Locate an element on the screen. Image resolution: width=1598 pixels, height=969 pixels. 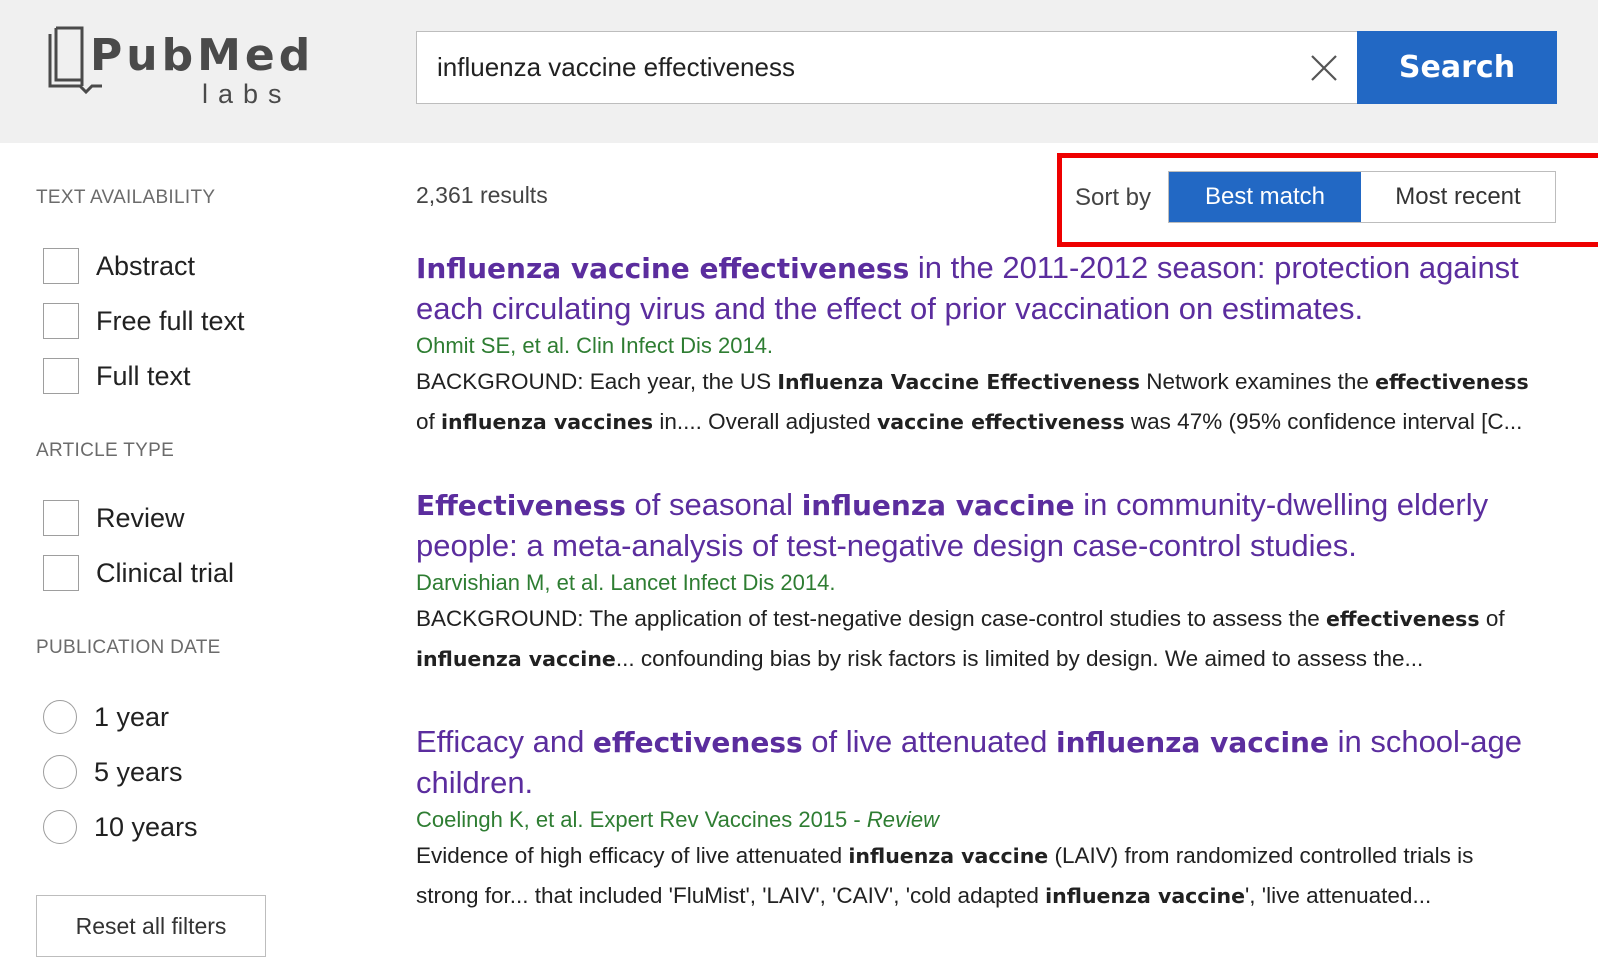
filter-abstract: Abstract is located at coordinates (119, 266).